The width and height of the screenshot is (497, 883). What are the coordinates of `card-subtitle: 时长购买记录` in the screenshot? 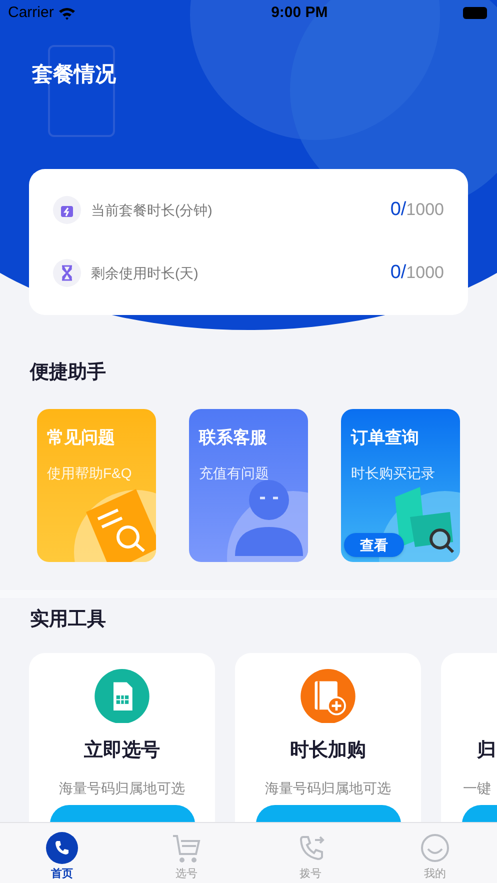 It's located at (393, 473).